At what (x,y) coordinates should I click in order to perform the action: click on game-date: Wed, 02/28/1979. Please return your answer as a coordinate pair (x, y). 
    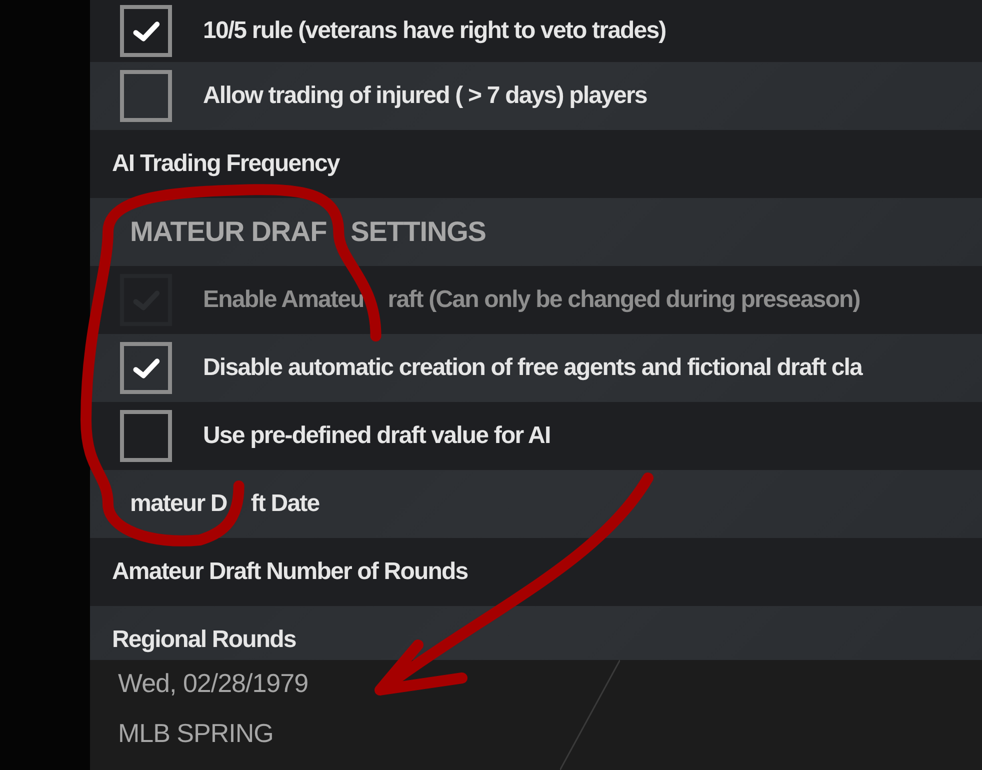
    Looking at the image, I should click on (213, 683).